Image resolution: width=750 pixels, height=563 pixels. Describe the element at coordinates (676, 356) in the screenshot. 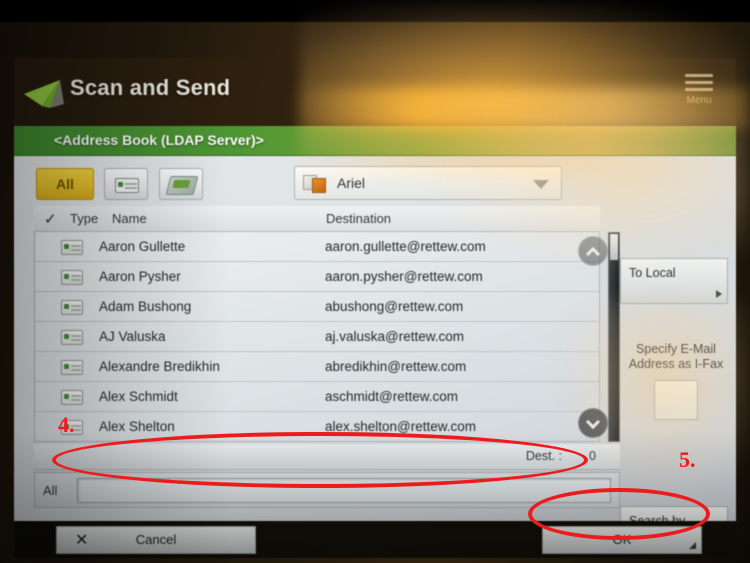

I see `ifax-label: Specify E-Mail Address as I-Fax` at that location.